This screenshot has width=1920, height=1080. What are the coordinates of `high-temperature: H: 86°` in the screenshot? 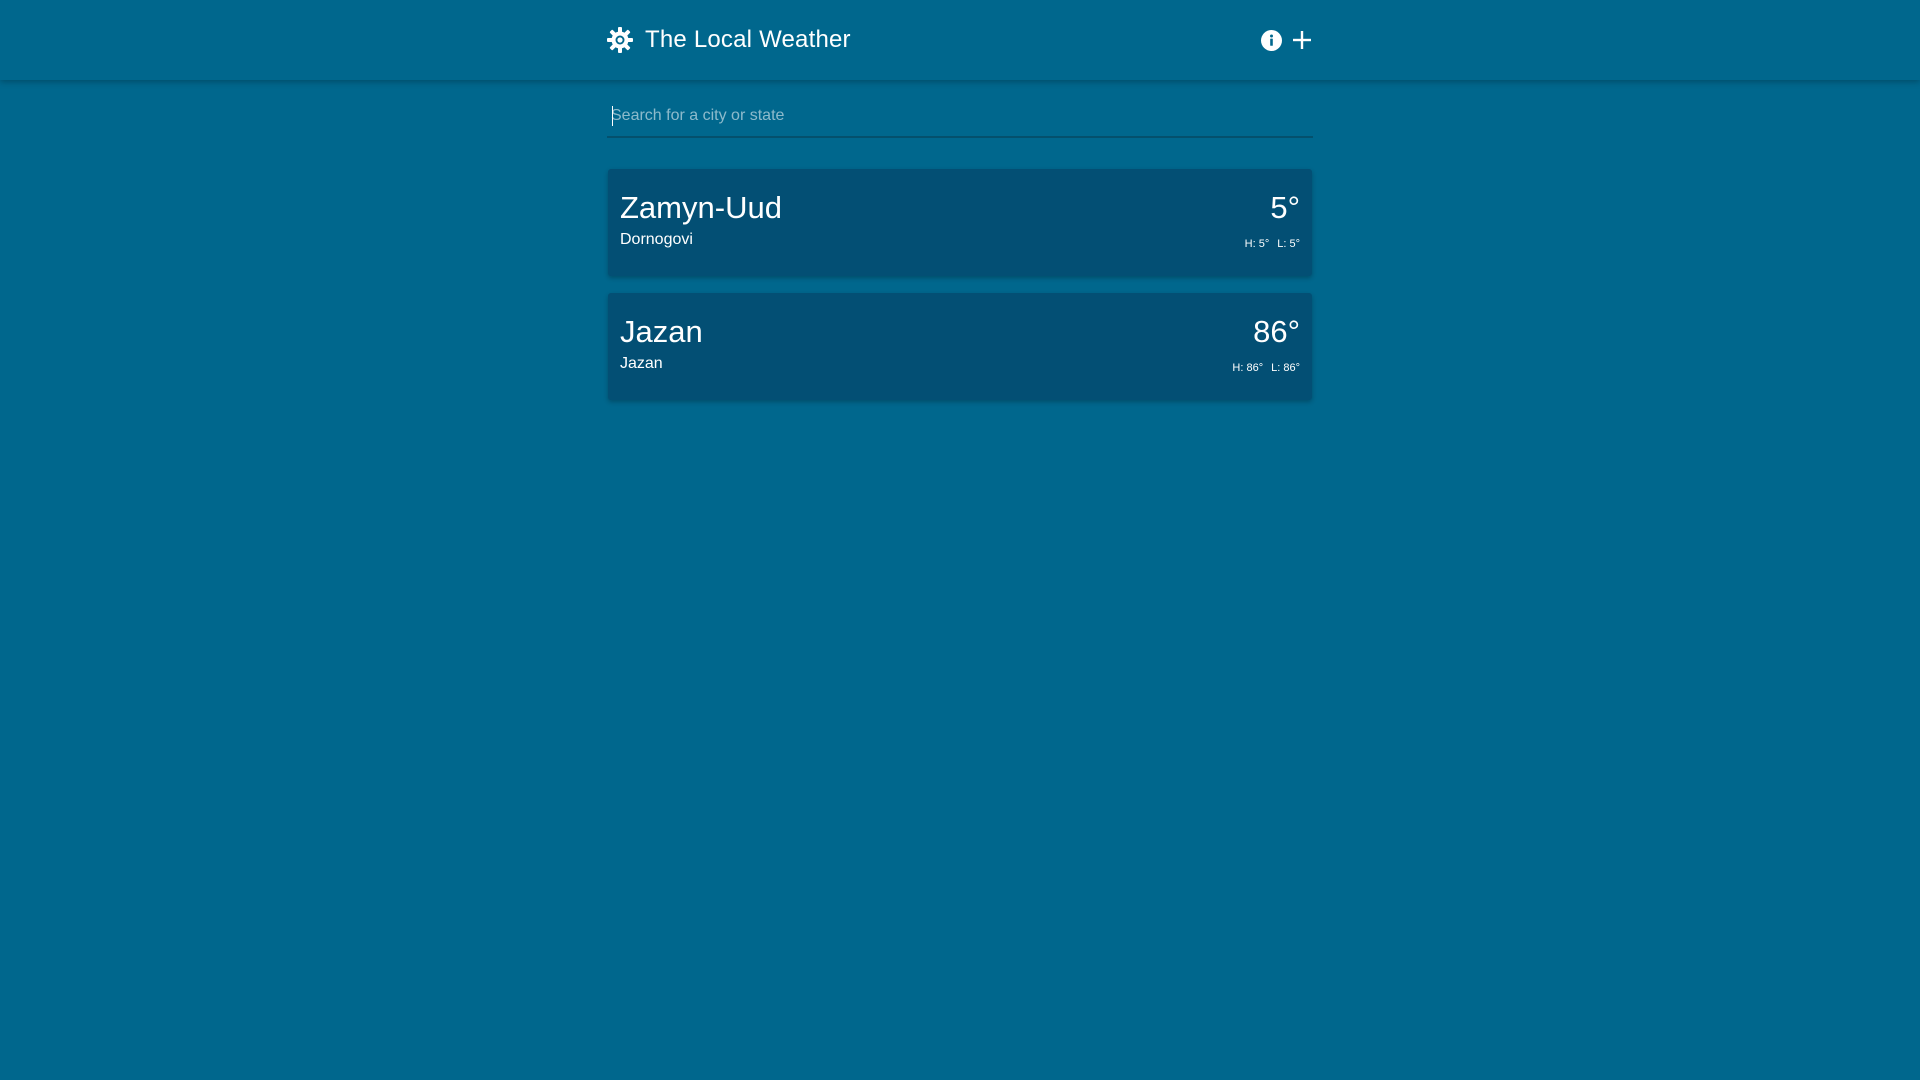 It's located at (1248, 368).